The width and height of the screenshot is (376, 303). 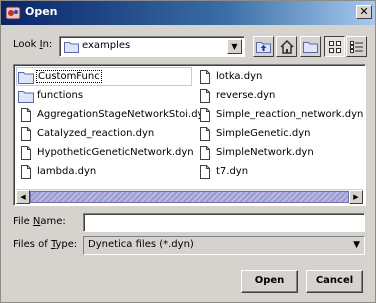 What do you see at coordinates (280, 95) in the screenshot?
I see `file-list-item: reverse.dyn` at bounding box center [280, 95].